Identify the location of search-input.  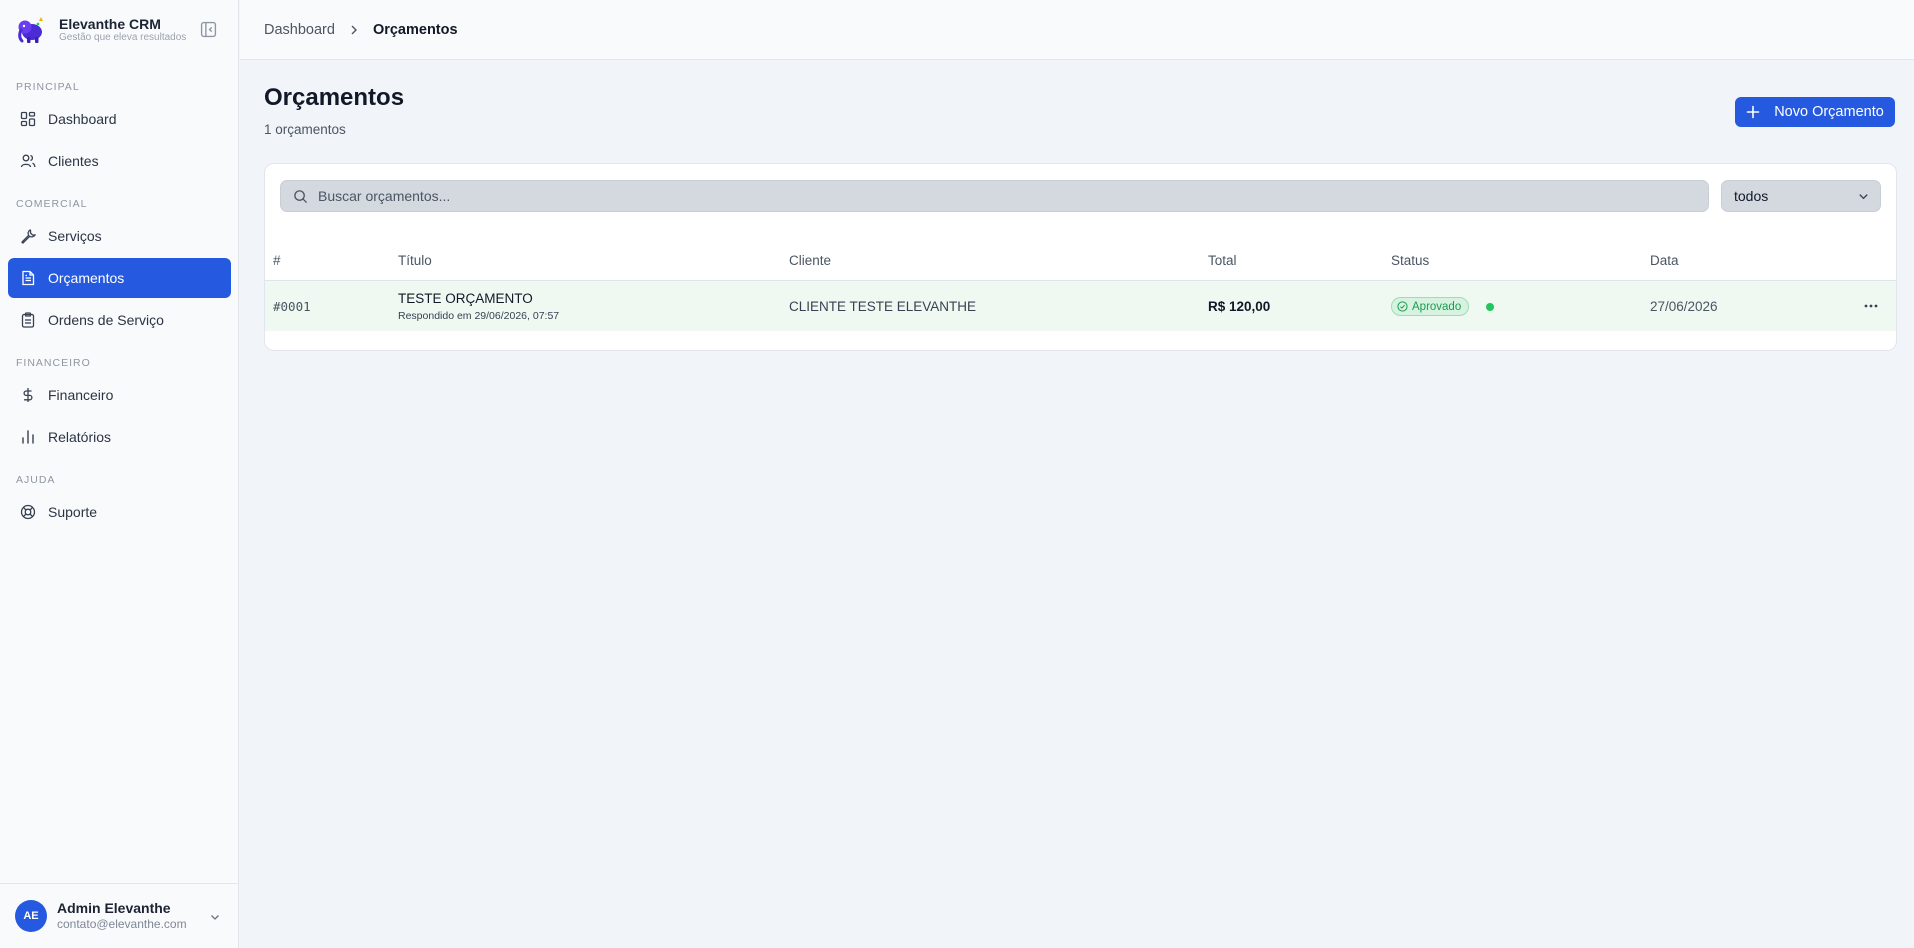
(1008, 196).